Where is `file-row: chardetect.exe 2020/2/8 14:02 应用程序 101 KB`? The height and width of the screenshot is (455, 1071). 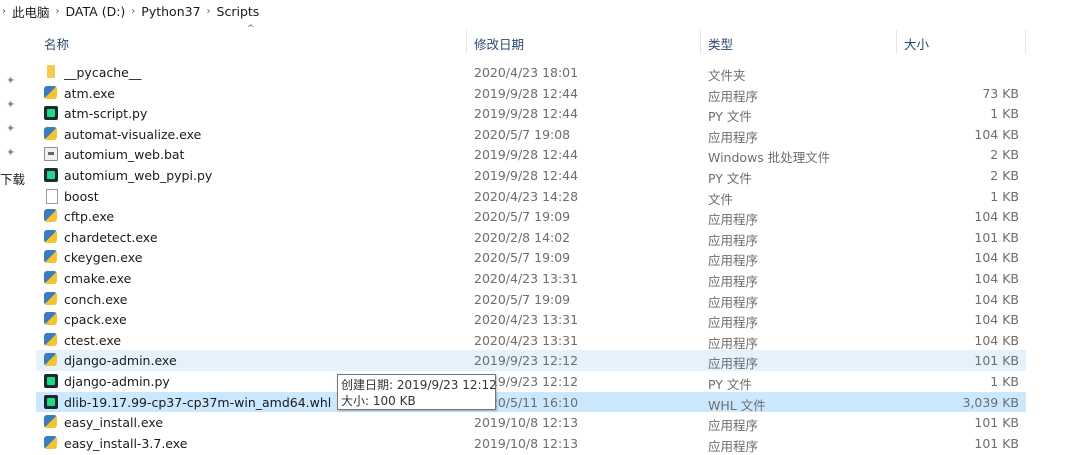
file-row: chardetect.exe 2020/2/8 14:02 应用程序 101 KB is located at coordinates (531, 237).